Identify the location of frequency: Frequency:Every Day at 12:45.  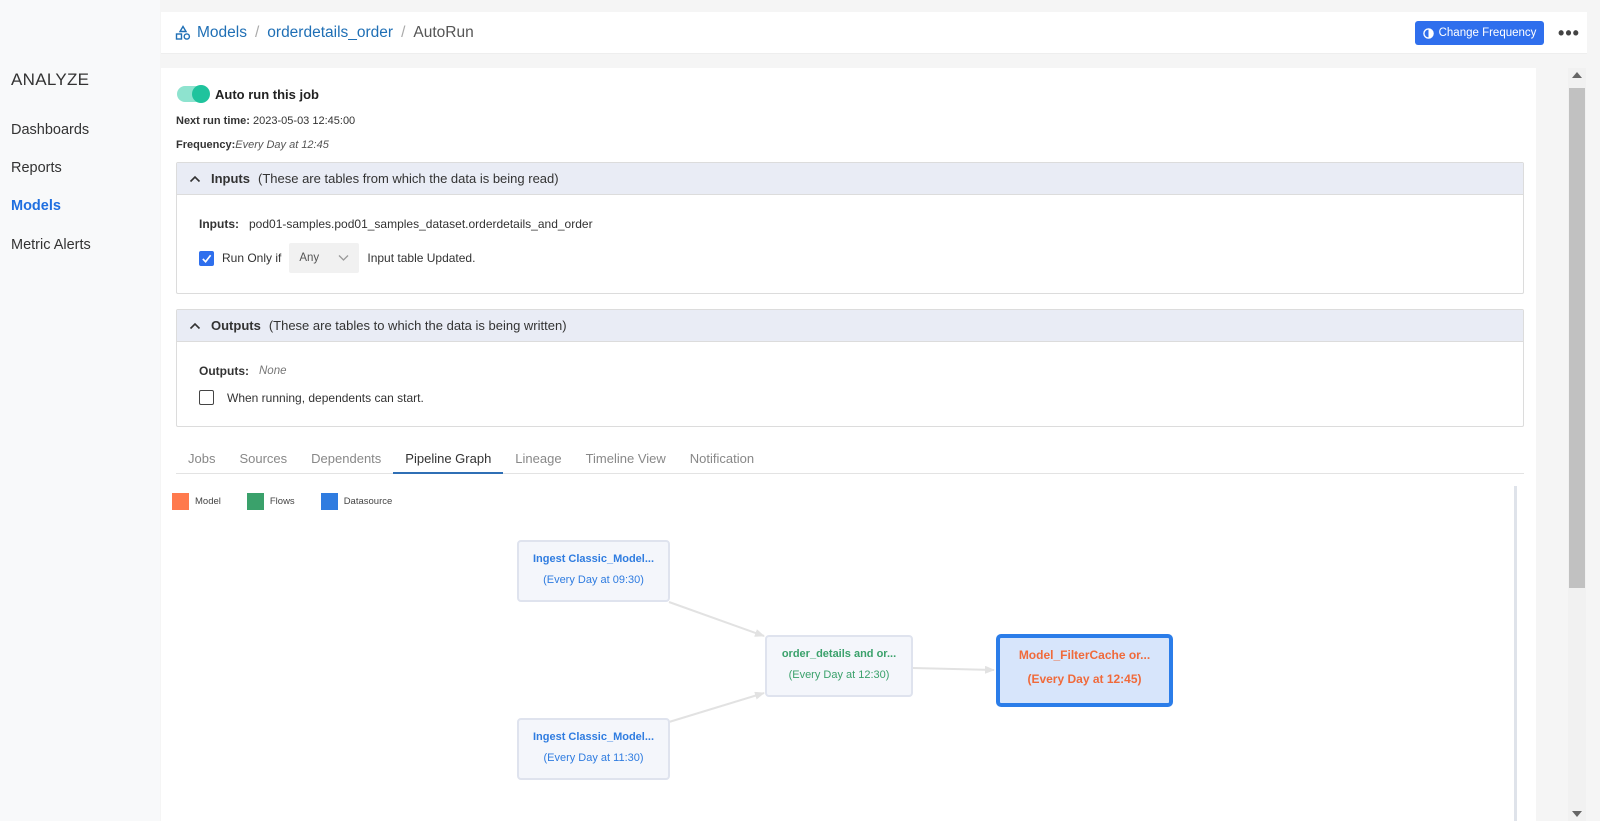
(252, 145).